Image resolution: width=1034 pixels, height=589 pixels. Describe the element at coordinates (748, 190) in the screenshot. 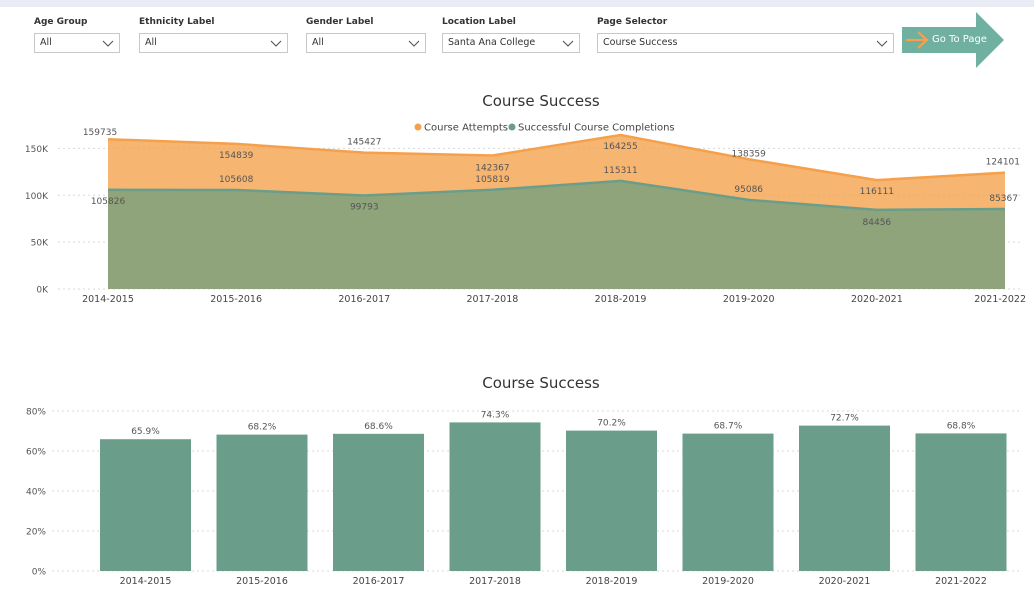

I see `data-label-completions: 95086` at that location.